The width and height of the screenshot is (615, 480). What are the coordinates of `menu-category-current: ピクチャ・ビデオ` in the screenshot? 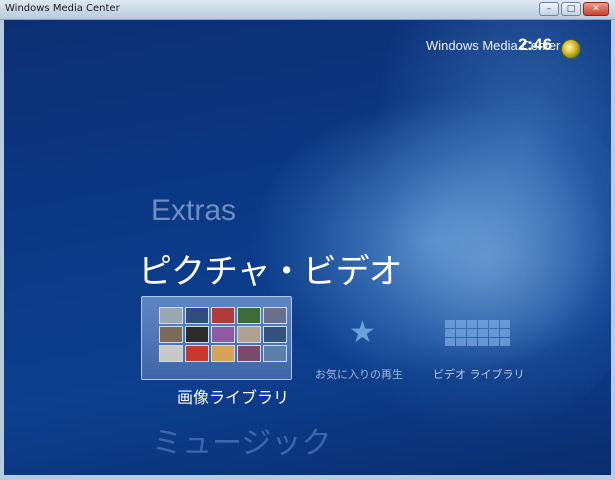 It's located at (270, 268).